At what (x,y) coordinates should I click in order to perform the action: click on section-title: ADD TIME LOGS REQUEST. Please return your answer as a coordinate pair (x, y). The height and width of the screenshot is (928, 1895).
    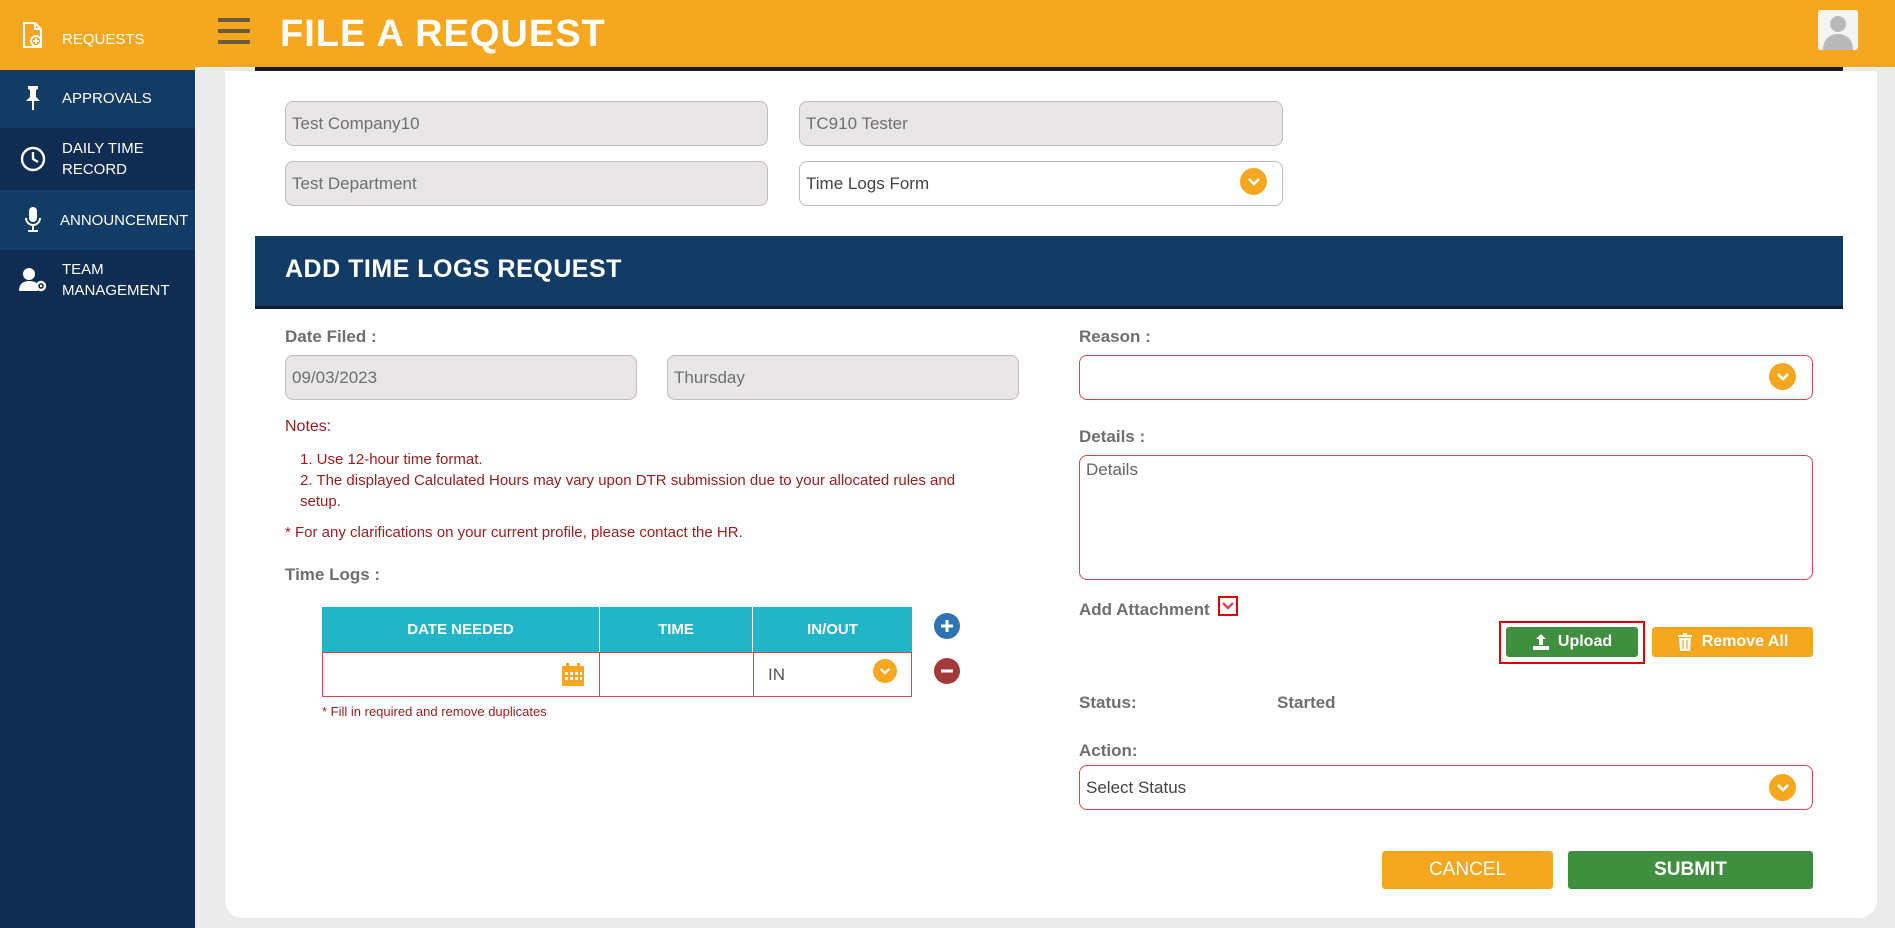
    Looking at the image, I should click on (453, 269).